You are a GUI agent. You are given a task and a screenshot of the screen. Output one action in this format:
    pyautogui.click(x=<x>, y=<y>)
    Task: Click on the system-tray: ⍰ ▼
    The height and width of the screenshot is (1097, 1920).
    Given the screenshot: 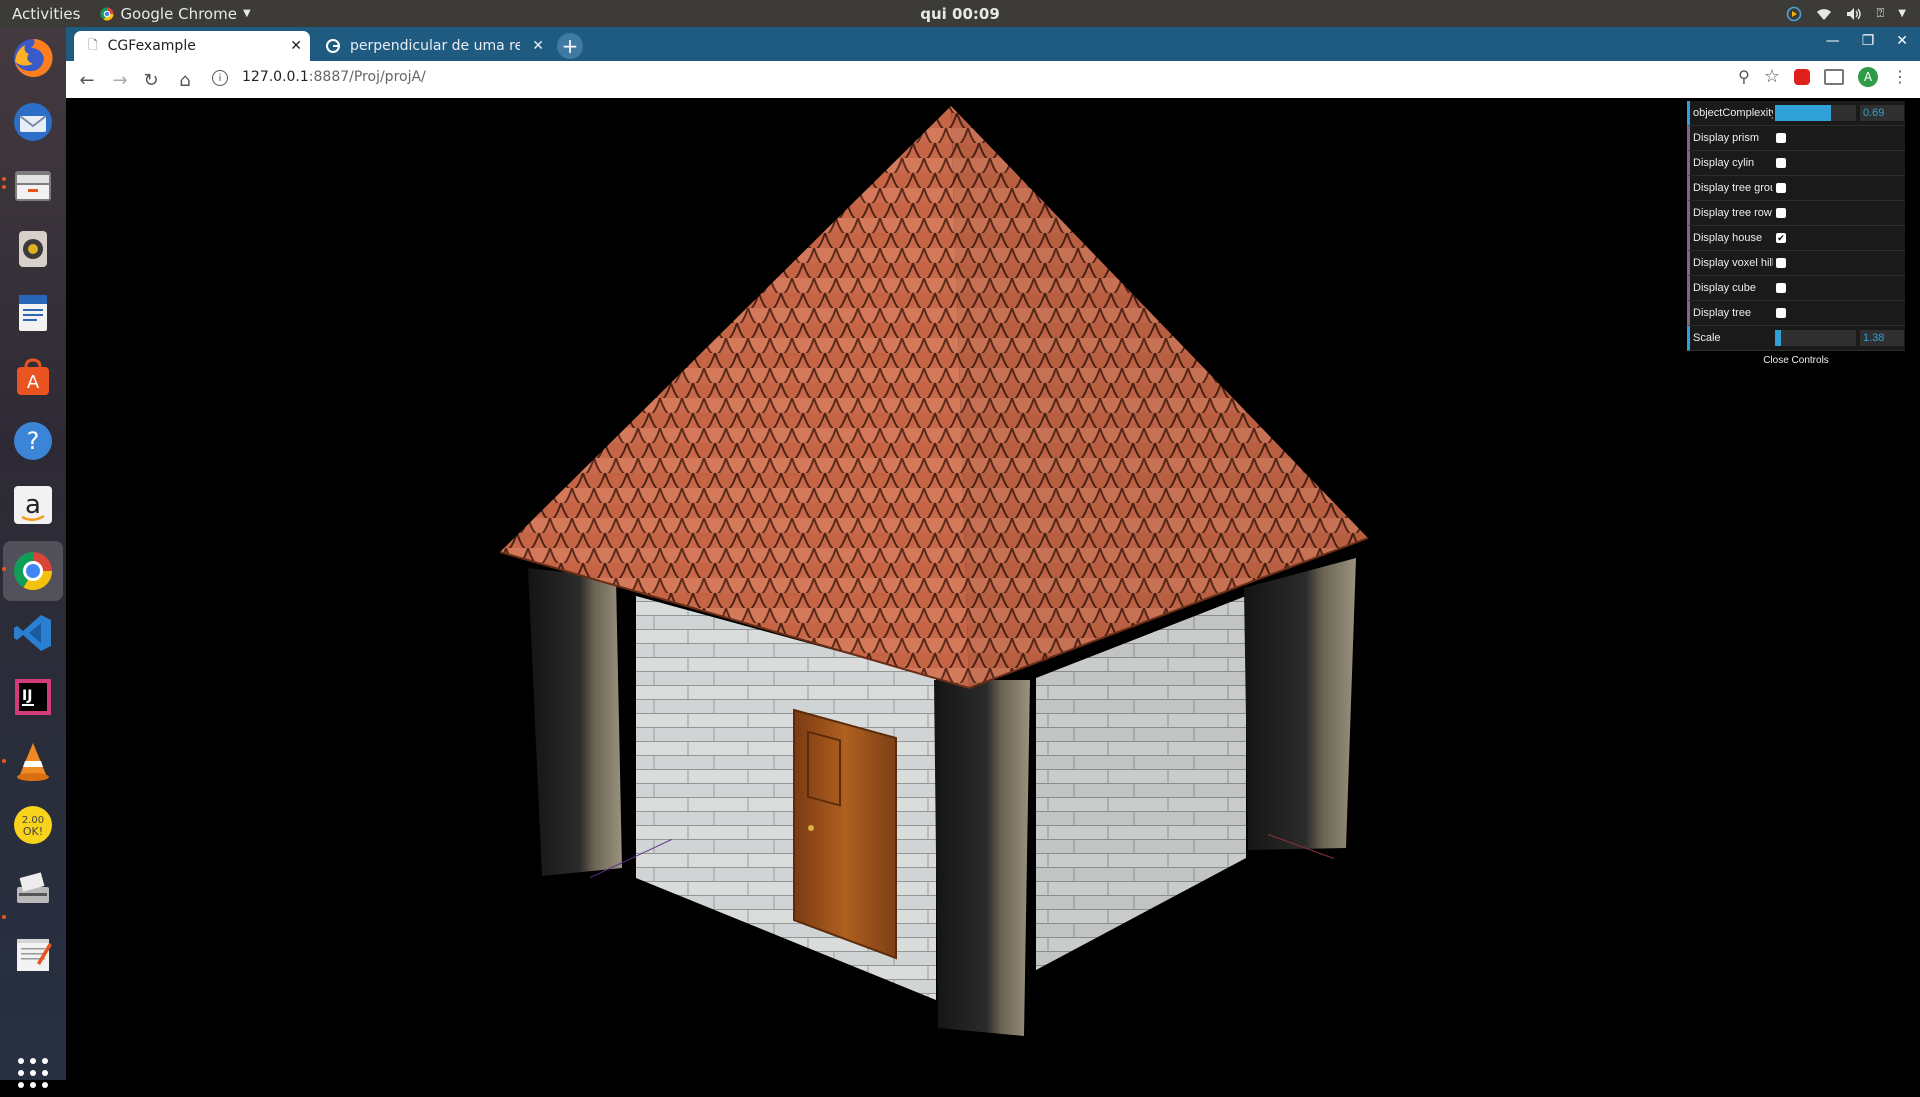 What is the action you would take?
    pyautogui.click(x=1846, y=13)
    